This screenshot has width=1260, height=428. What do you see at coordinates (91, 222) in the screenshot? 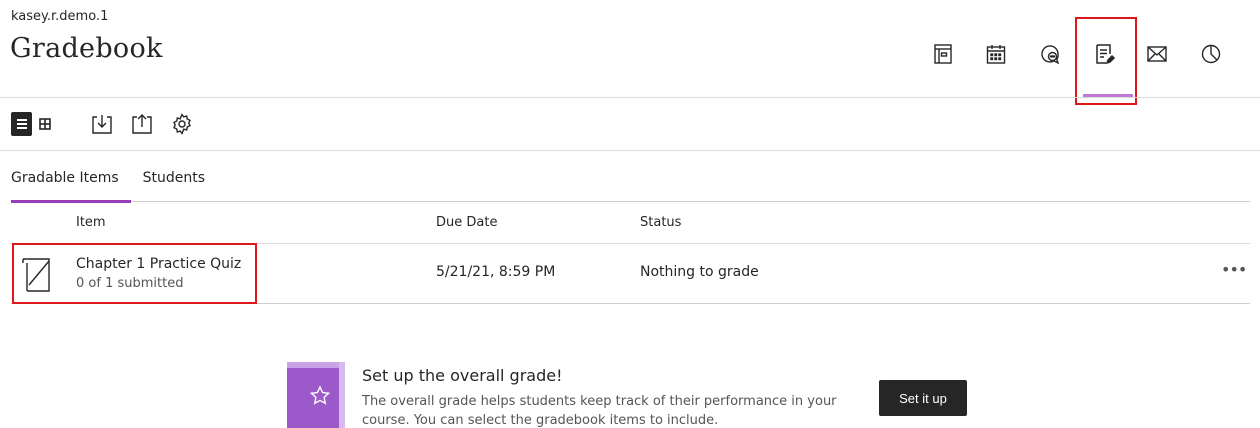
I see `column-header-item: Item` at bounding box center [91, 222].